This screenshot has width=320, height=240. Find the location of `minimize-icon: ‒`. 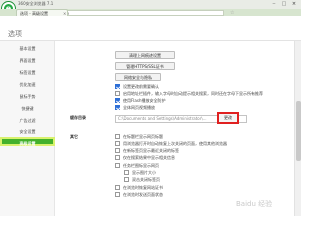

minimize-icon: ‒ is located at coordinates (274, 4).